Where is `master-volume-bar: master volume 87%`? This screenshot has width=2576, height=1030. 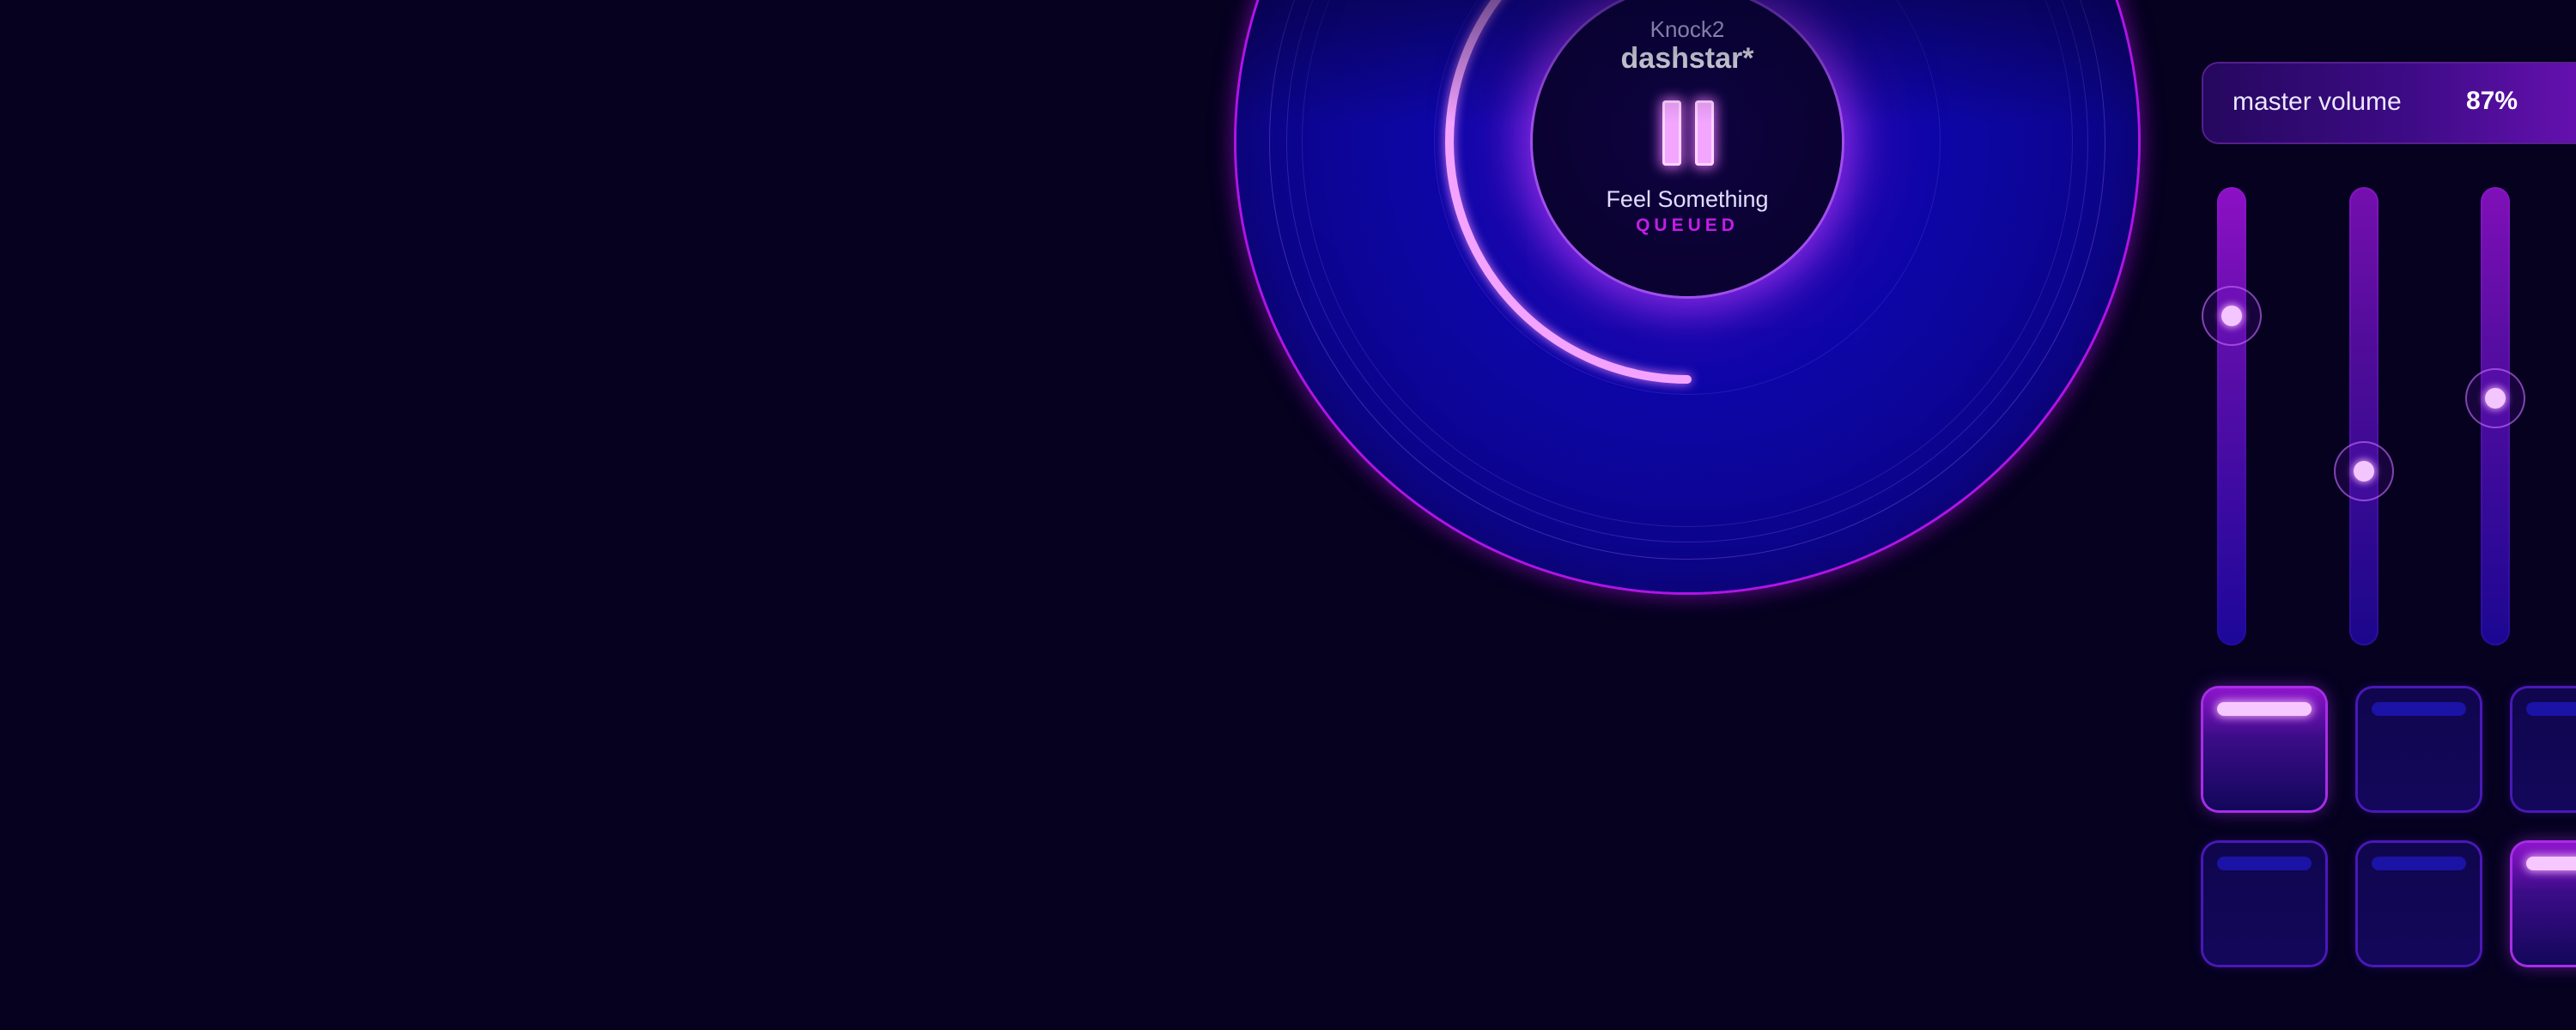
master-volume-bar: master volume 87% is located at coordinates (2390, 103).